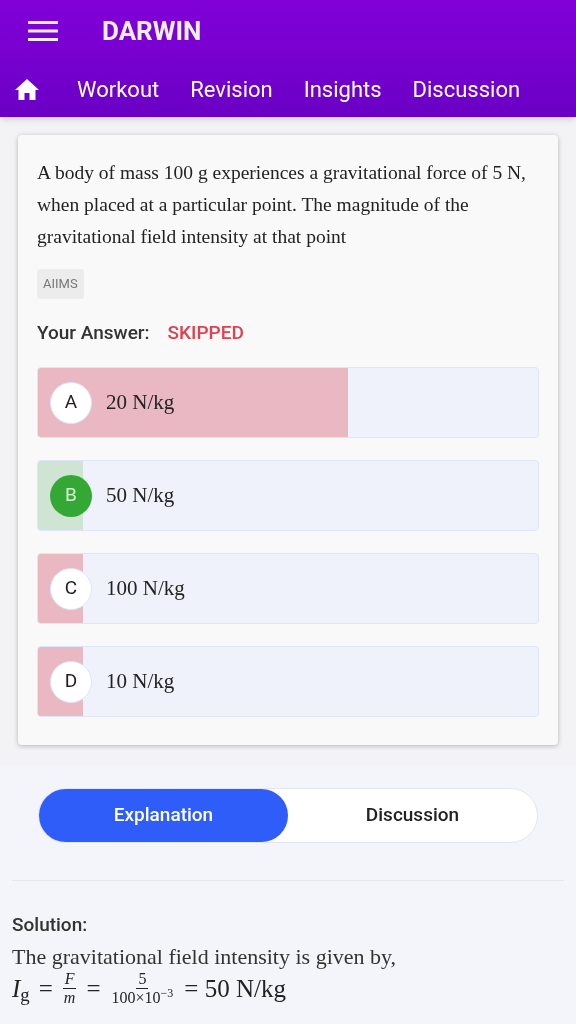  I want to click on option-text: 100 N/kg, so click(145, 588).